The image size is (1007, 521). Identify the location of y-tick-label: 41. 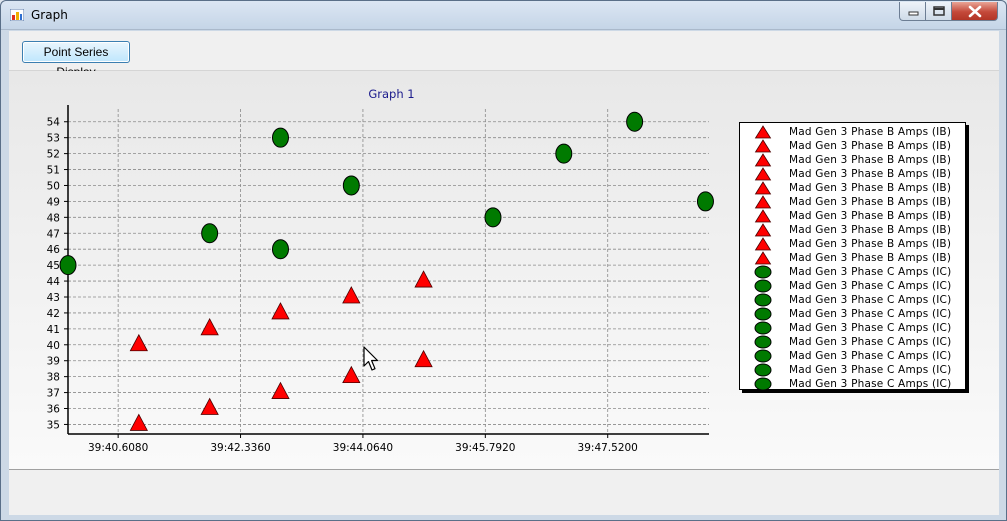
(53, 330).